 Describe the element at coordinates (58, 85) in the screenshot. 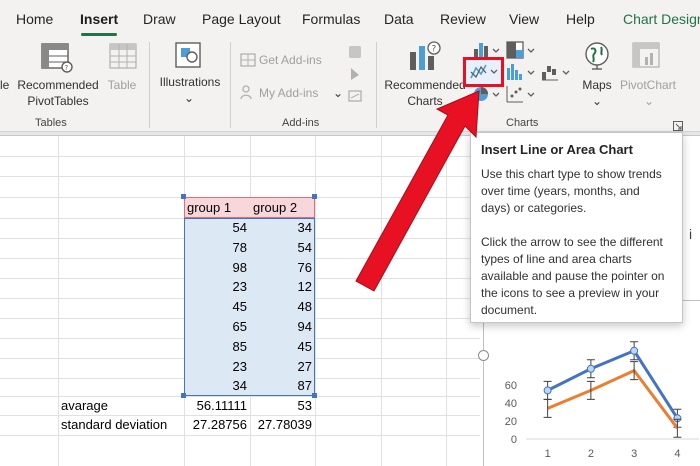

I see `recommended-pivottables-button: Recommended` at that location.